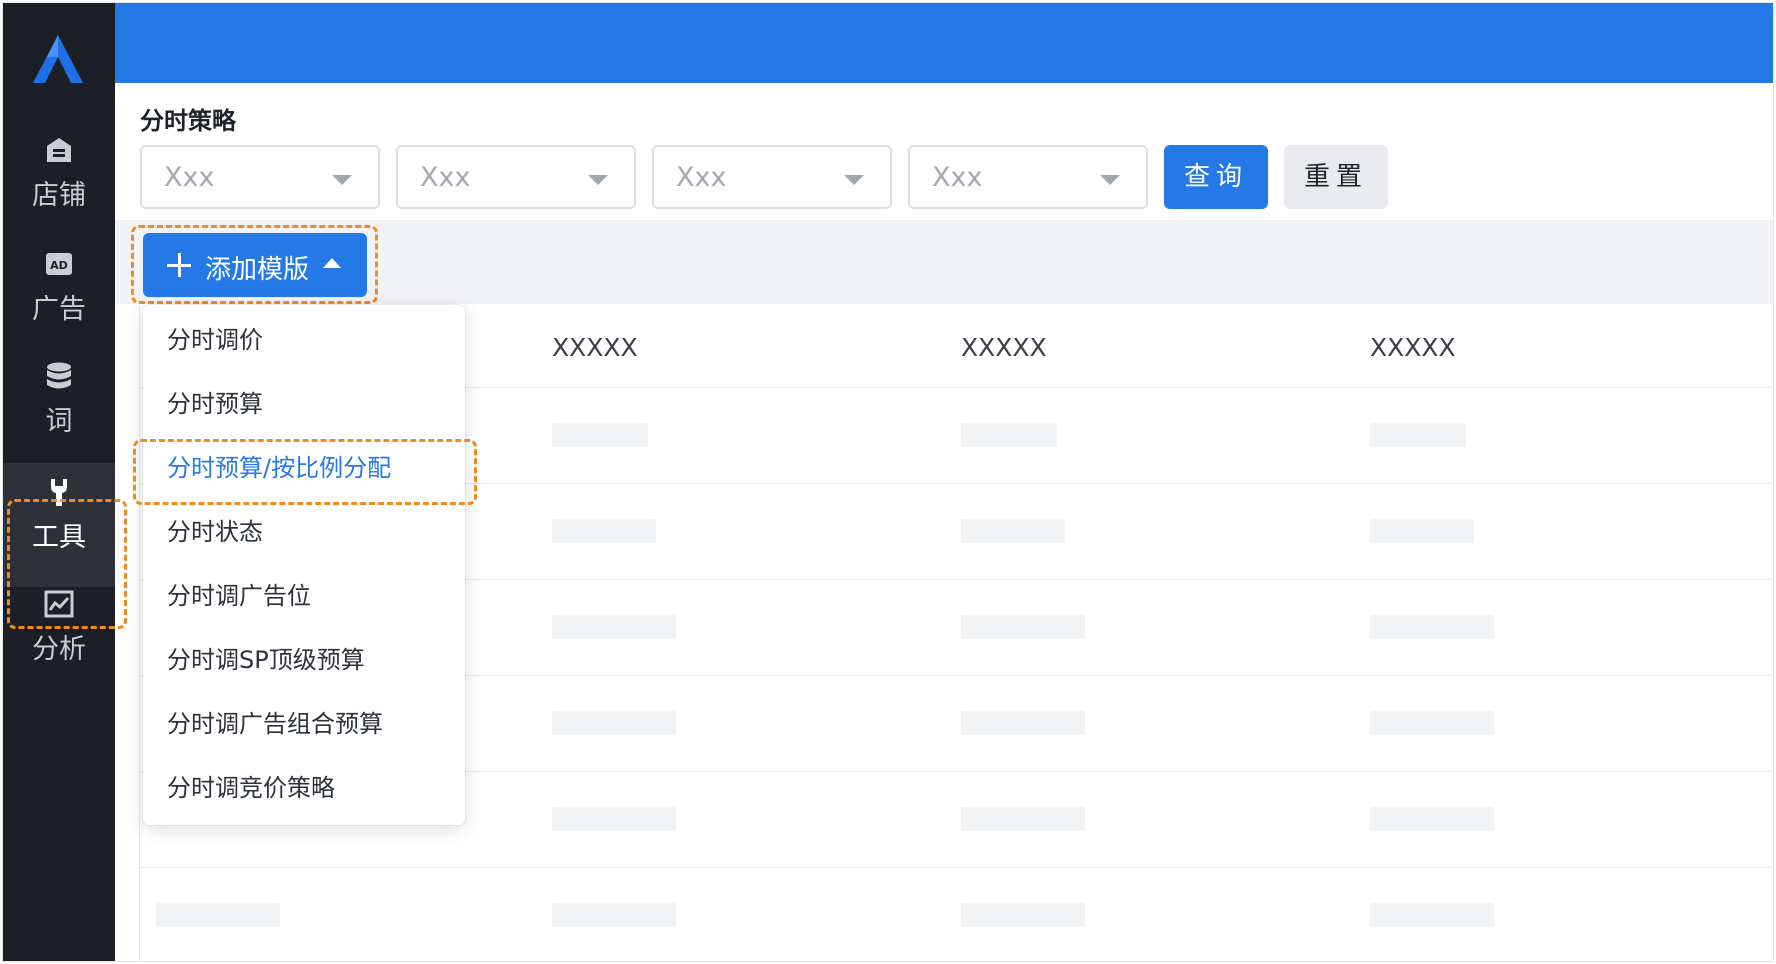 The width and height of the screenshot is (1776, 964). What do you see at coordinates (304, 788) in the screenshot?
I see `menu-item-time-bid-strategy: 分时调竞价策略` at bounding box center [304, 788].